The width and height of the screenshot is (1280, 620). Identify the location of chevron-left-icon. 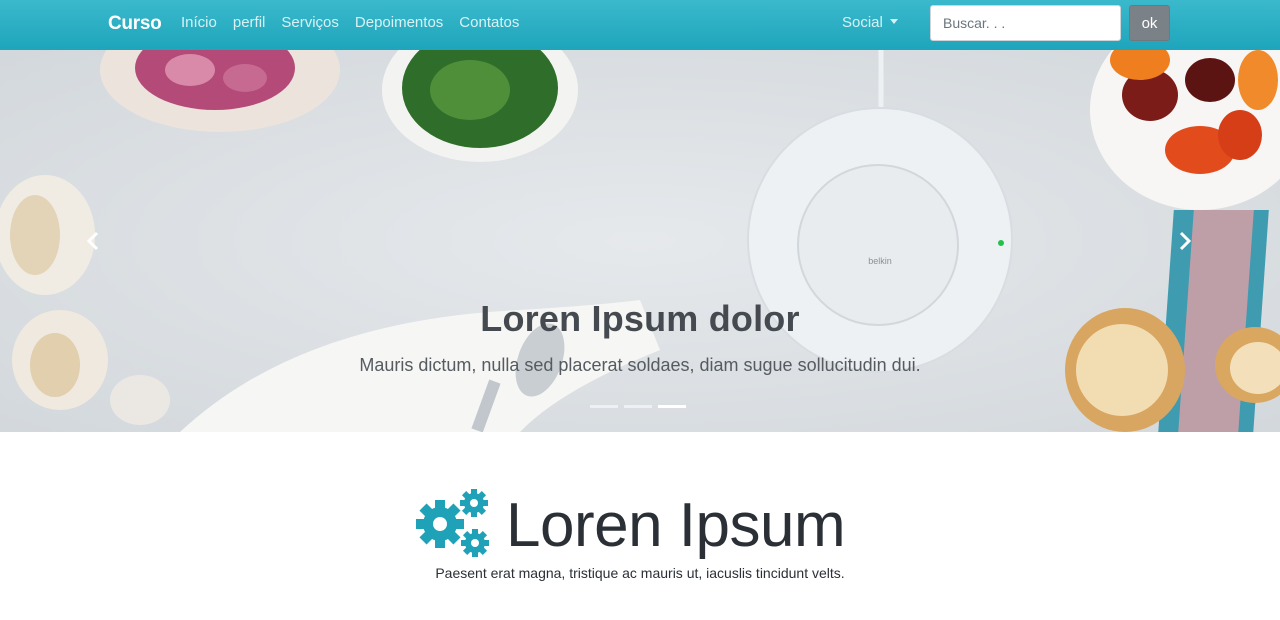
(94, 241).